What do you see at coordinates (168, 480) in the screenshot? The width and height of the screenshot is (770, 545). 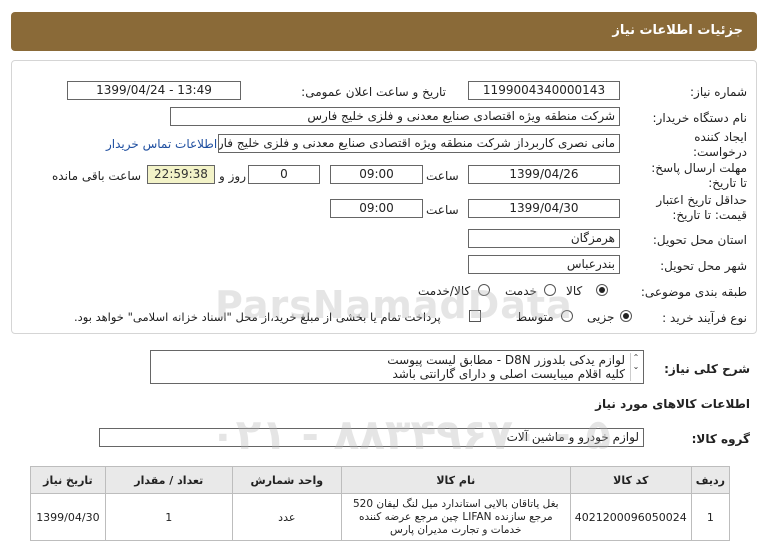 I see `col-qty: تعداد / مقدار` at bounding box center [168, 480].